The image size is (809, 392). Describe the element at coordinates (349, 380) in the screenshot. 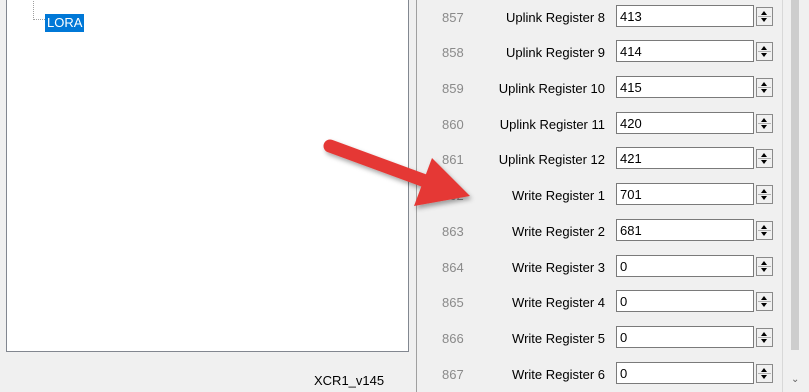

I see `version-label: XCR1_v145` at that location.